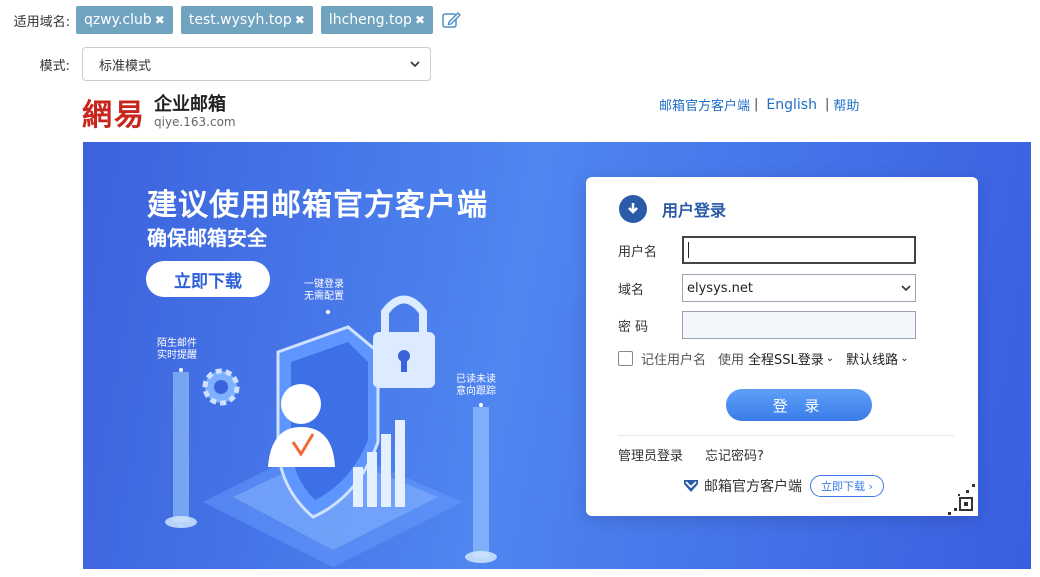 The width and height of the screenshot is (1040, 577). I want to click on password-input, so click(799, 325).